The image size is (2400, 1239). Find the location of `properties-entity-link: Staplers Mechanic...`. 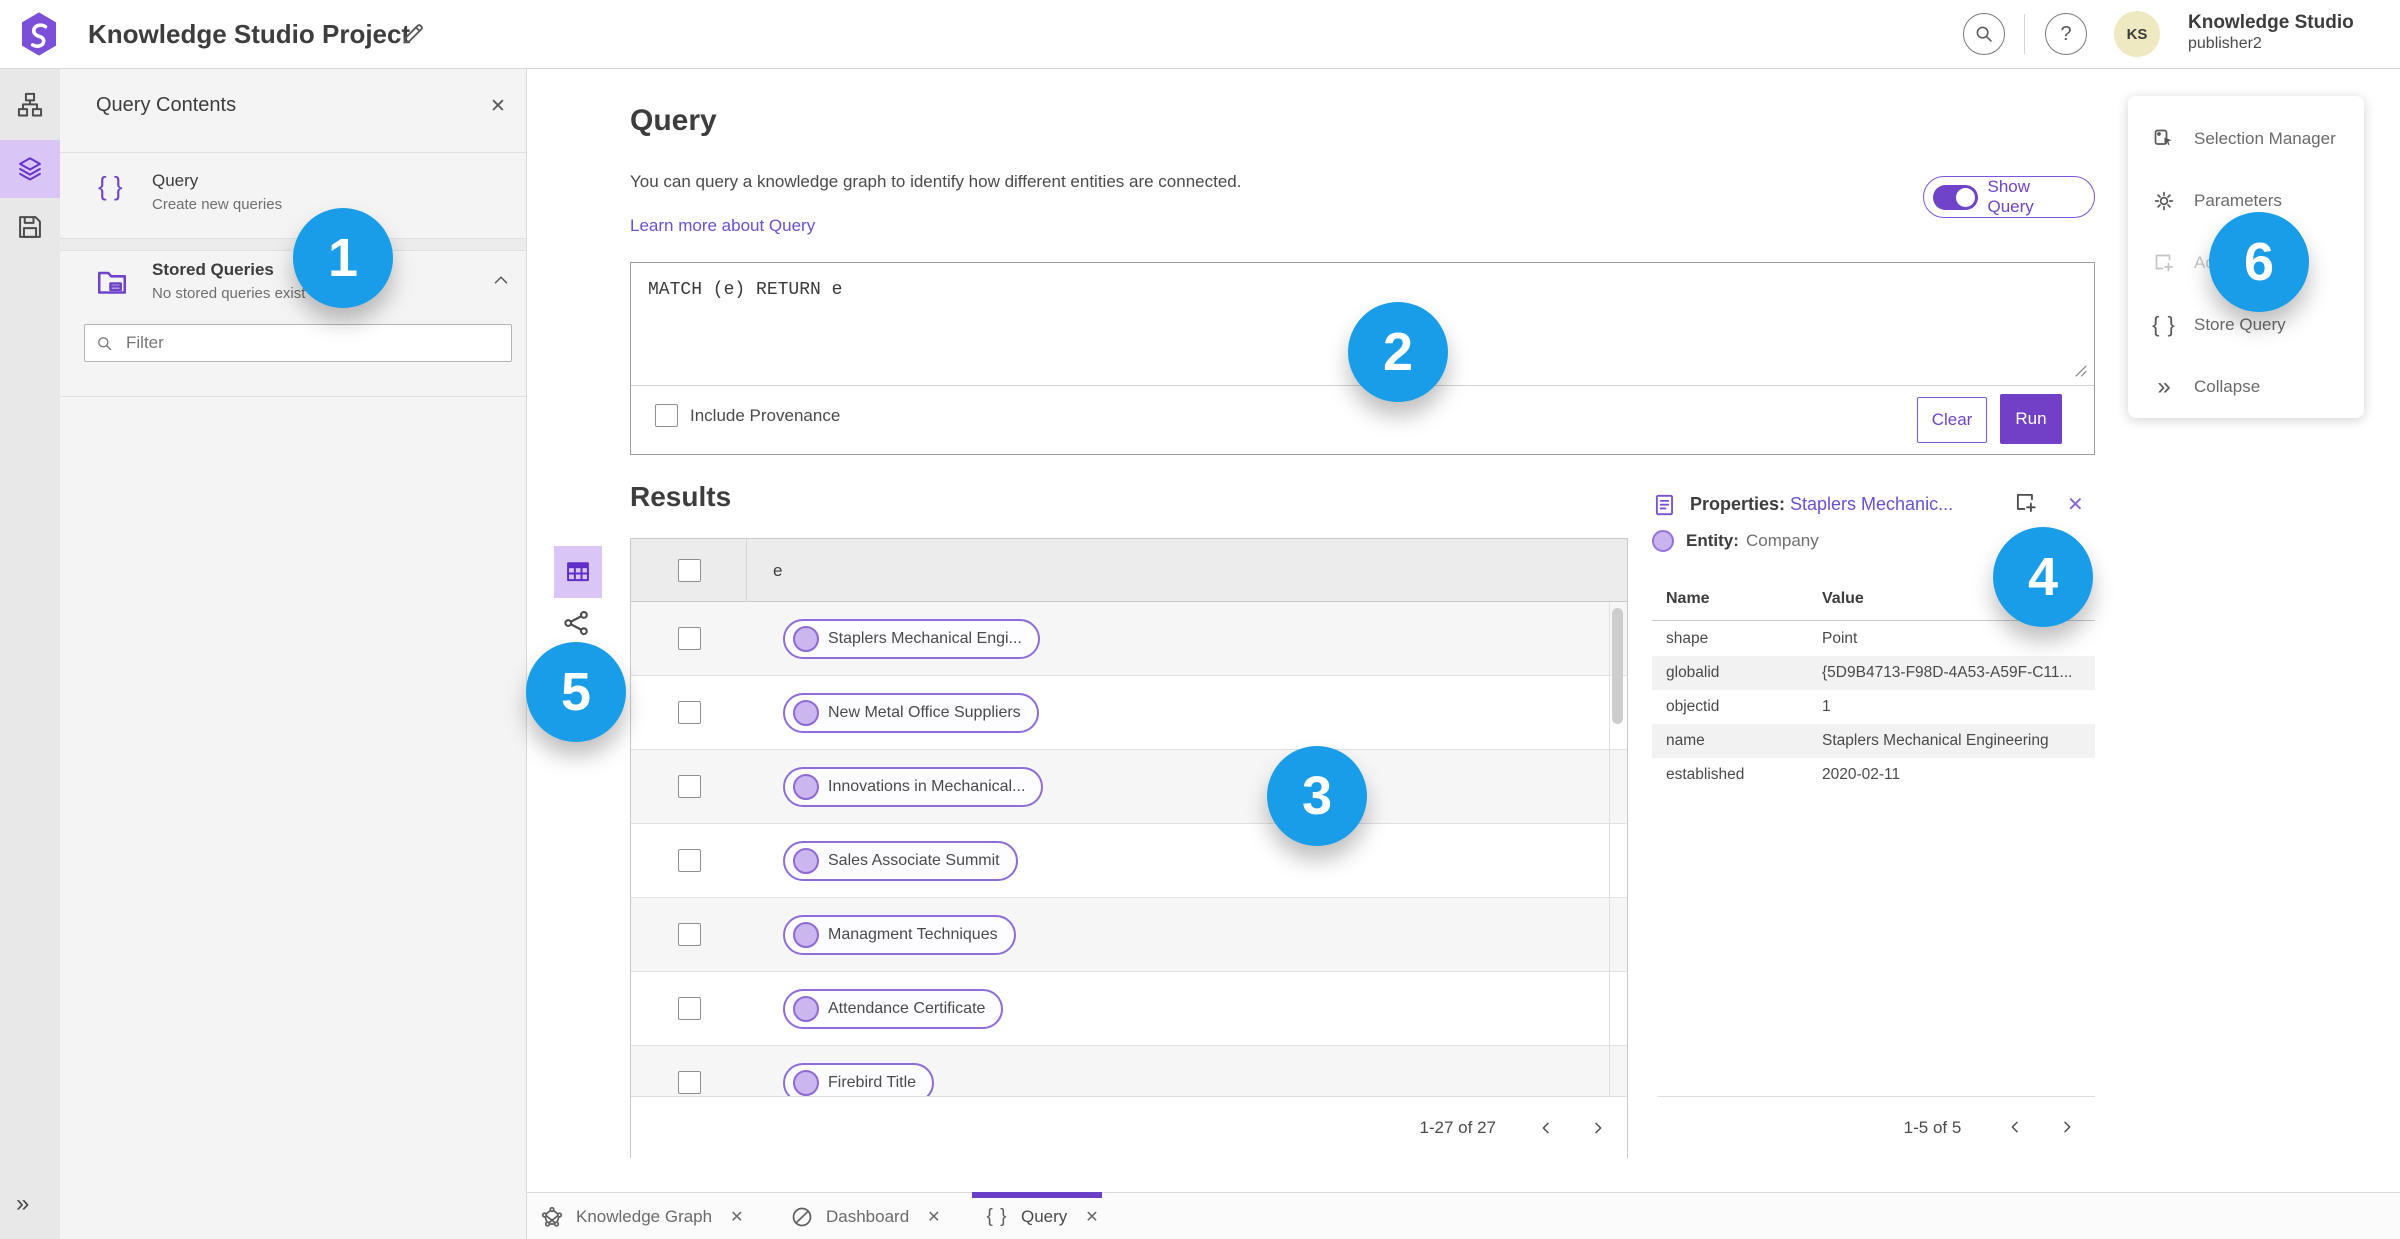

properties-entity-link: Staplers Mechanic... is located at coordinates (1871, 504).